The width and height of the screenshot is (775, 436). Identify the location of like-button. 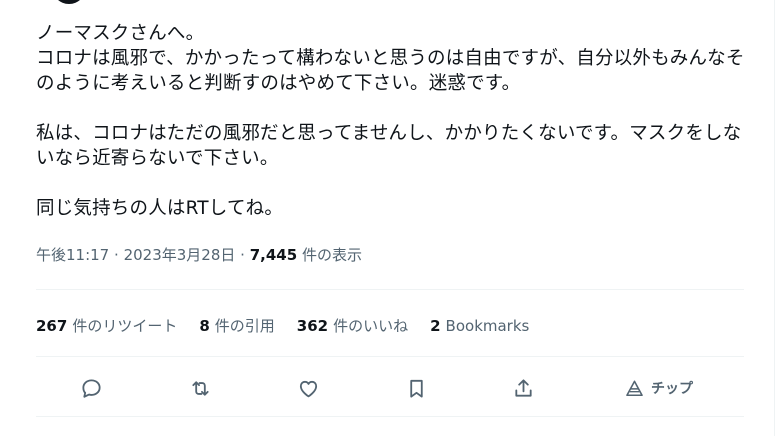
(308, 388).